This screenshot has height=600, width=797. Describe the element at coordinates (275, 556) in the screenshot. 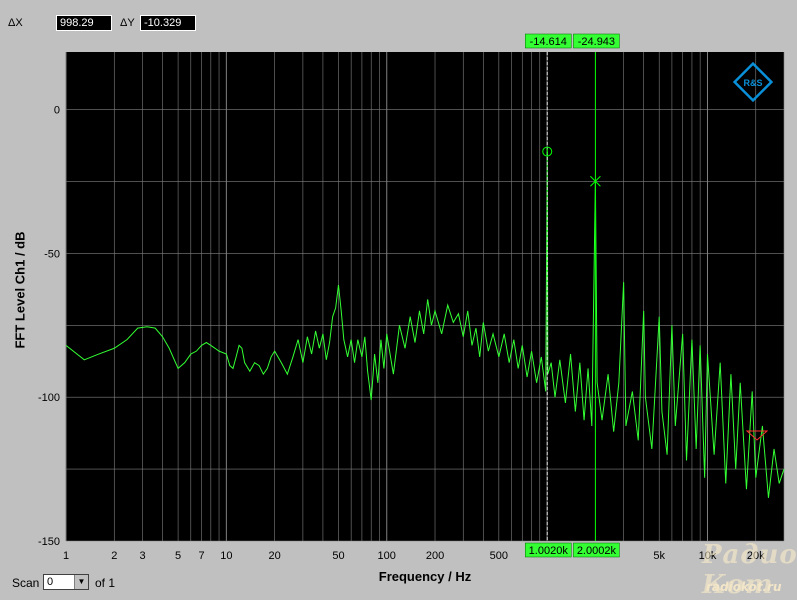

I see `x-tick-label: 20` at that location.